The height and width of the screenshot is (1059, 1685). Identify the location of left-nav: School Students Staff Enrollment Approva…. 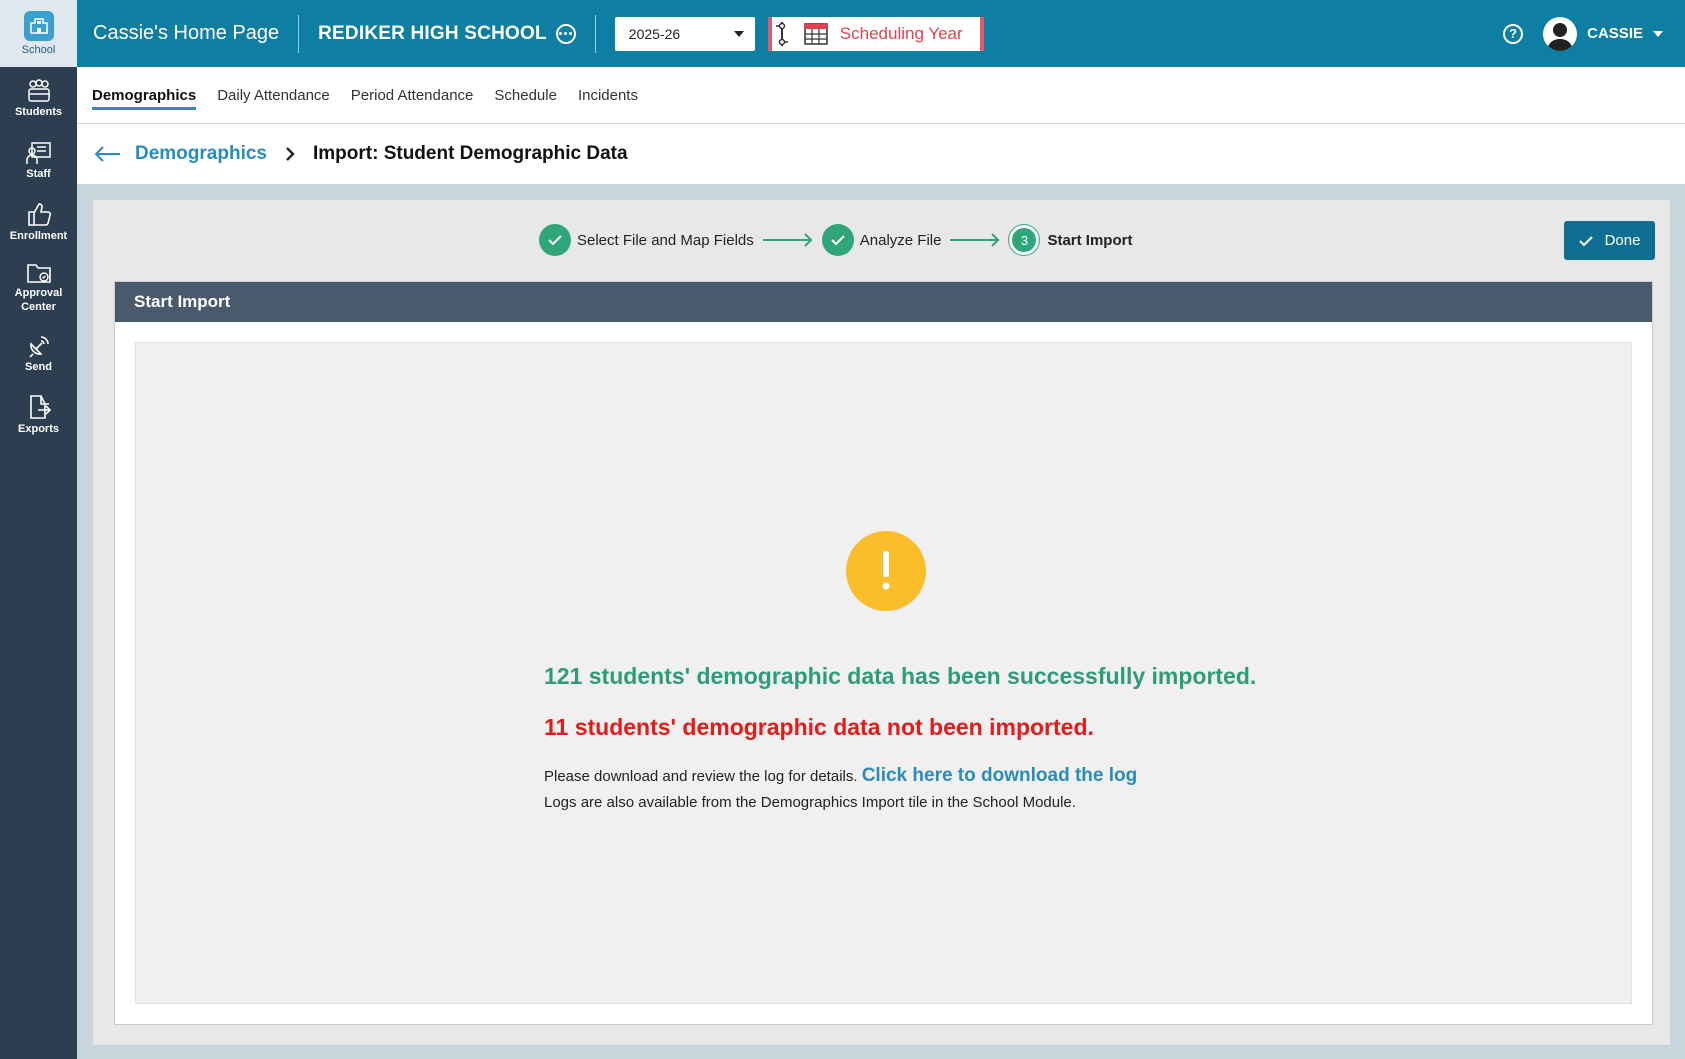
(38, 529).